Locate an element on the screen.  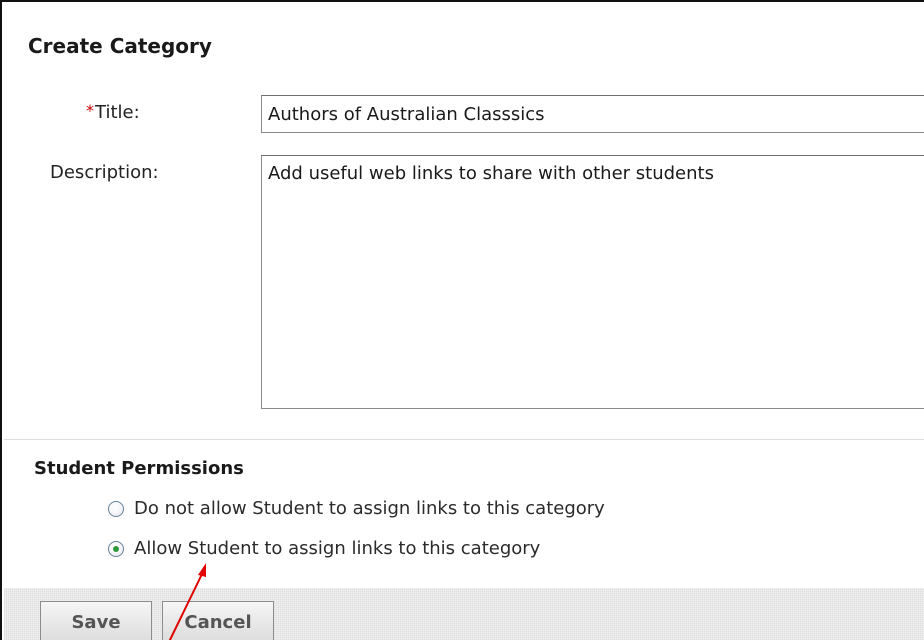
save-button: Save is located at coordinates (96, 620).